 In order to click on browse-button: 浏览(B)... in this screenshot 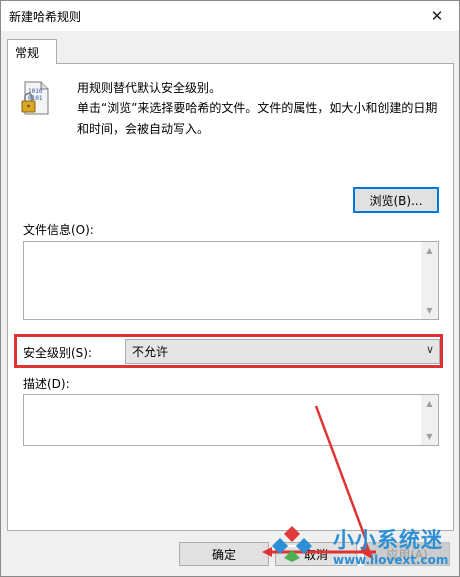, I will do `click(396, 200)`.